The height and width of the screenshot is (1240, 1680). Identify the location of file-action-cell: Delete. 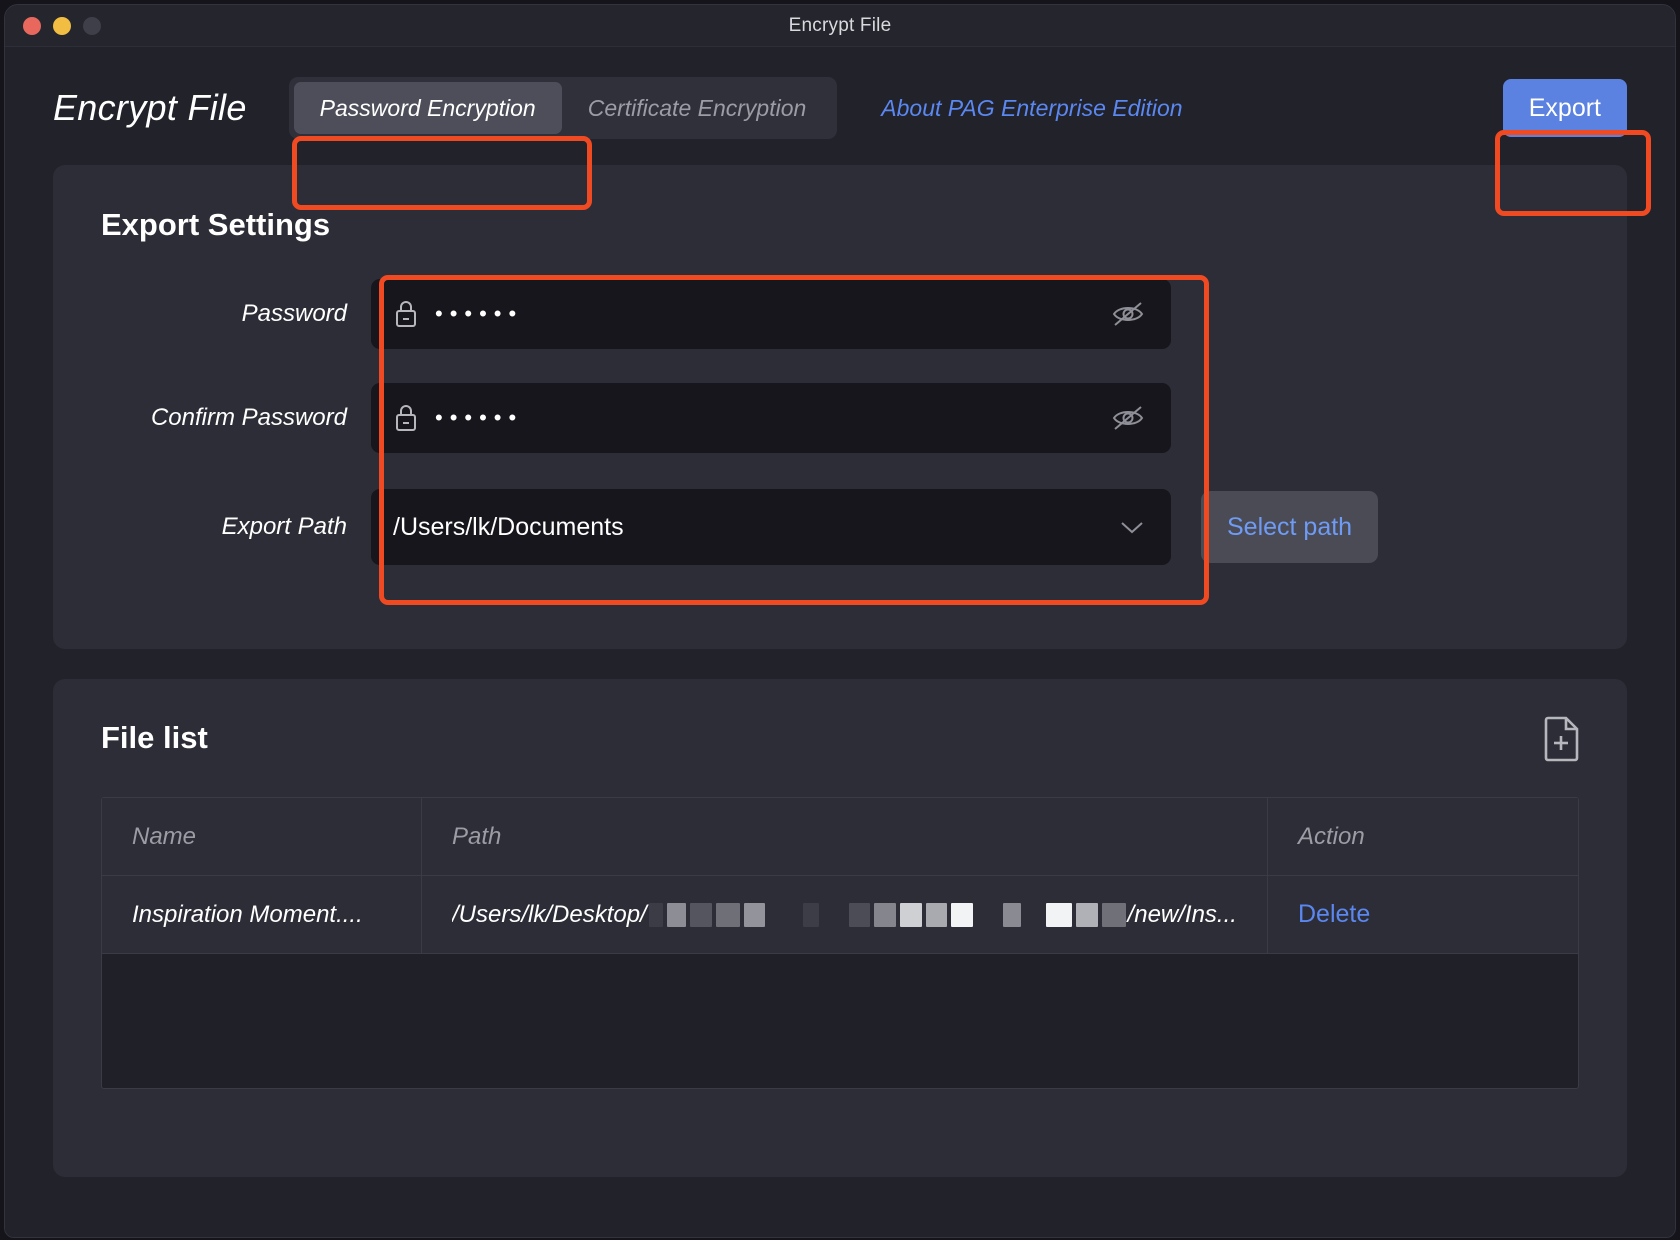
(1423, 915).